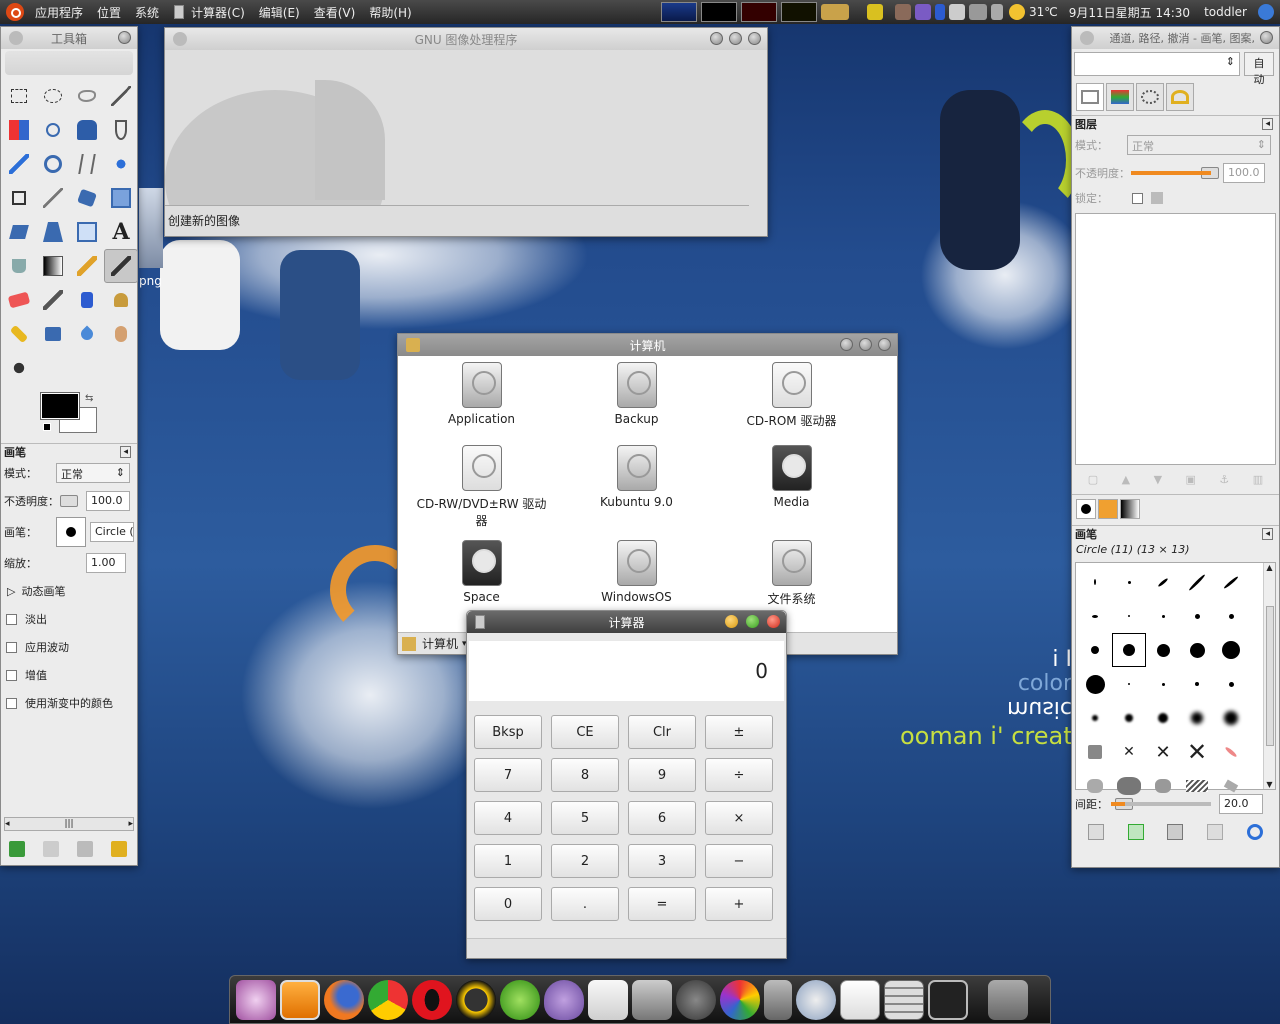  I want to click on brush-preview-button, so click(71, 532).